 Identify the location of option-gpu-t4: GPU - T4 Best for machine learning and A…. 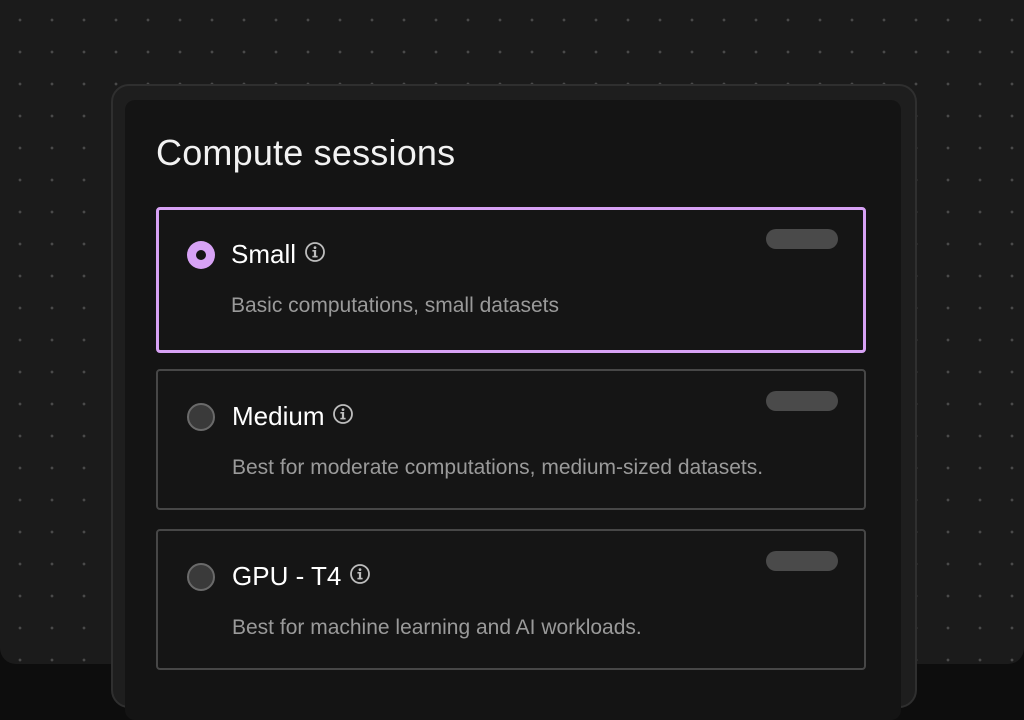
(511, 599).